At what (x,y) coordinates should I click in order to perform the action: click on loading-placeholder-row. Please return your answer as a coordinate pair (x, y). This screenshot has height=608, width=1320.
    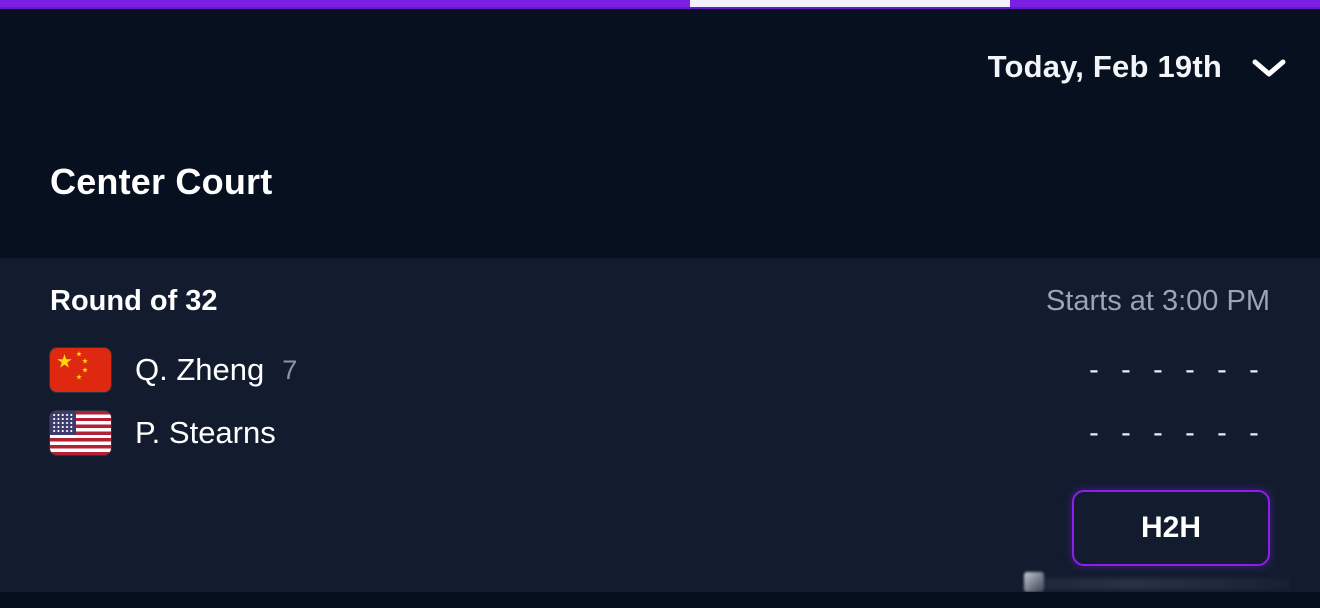
    Looking at the image, I should click on (1165, 584).